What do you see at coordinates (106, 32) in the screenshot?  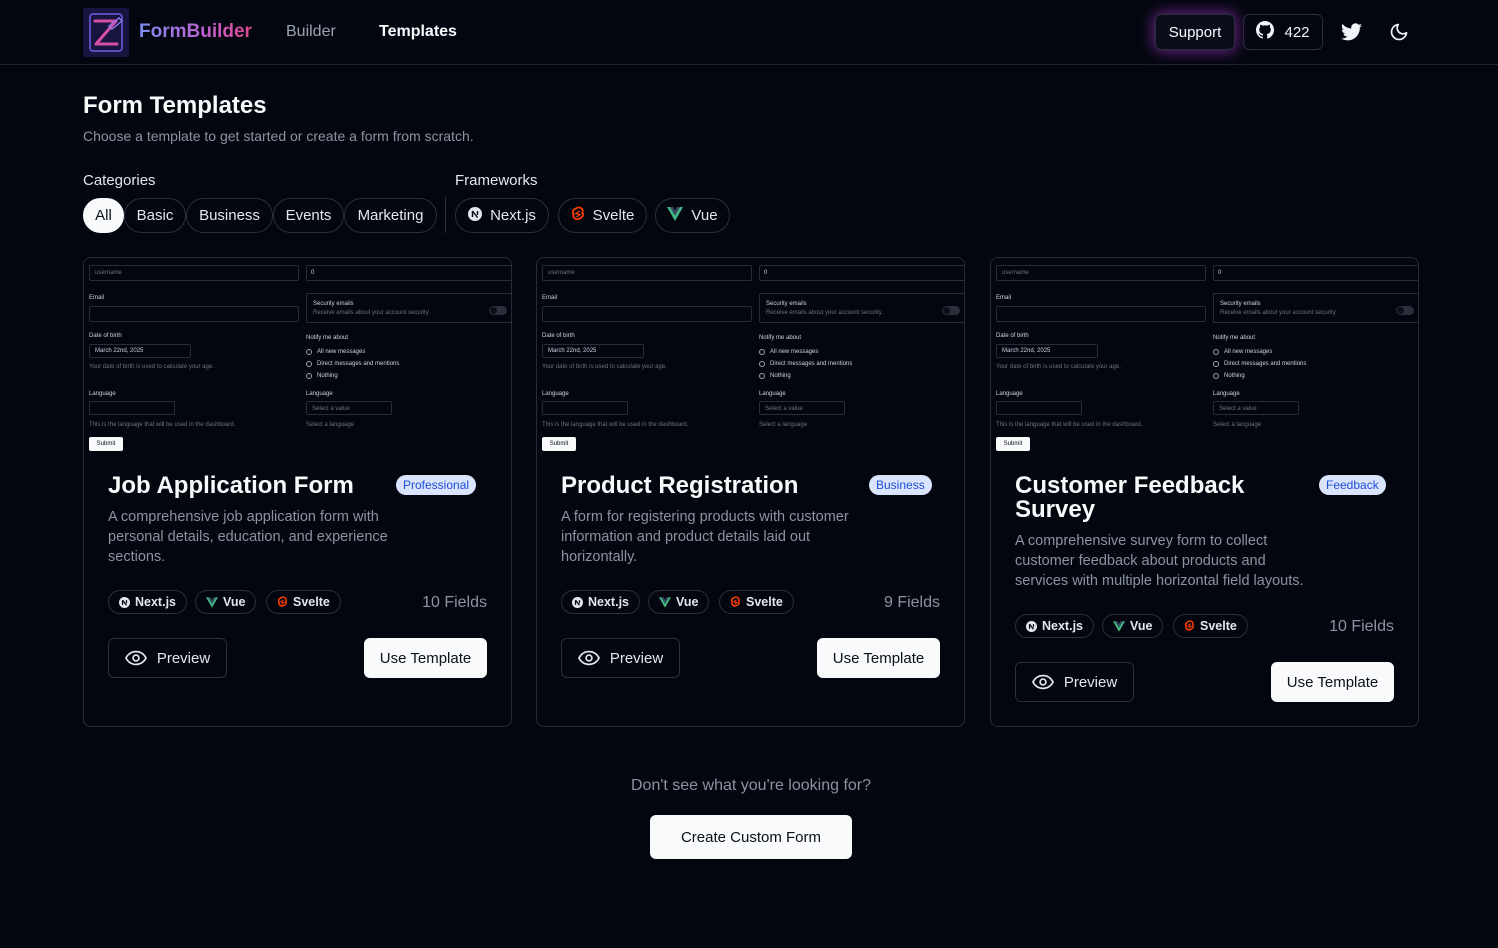 I see `formbuilder-logo-icon` at bounding box center [106, 32].